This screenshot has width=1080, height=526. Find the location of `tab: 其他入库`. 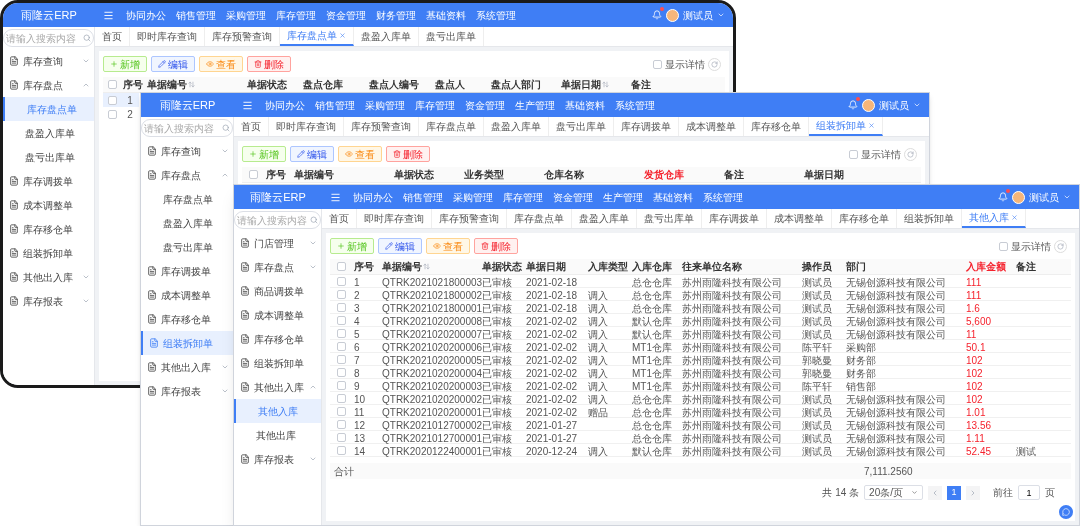

tab: 其他入库 is located at coordinates (994, 218).